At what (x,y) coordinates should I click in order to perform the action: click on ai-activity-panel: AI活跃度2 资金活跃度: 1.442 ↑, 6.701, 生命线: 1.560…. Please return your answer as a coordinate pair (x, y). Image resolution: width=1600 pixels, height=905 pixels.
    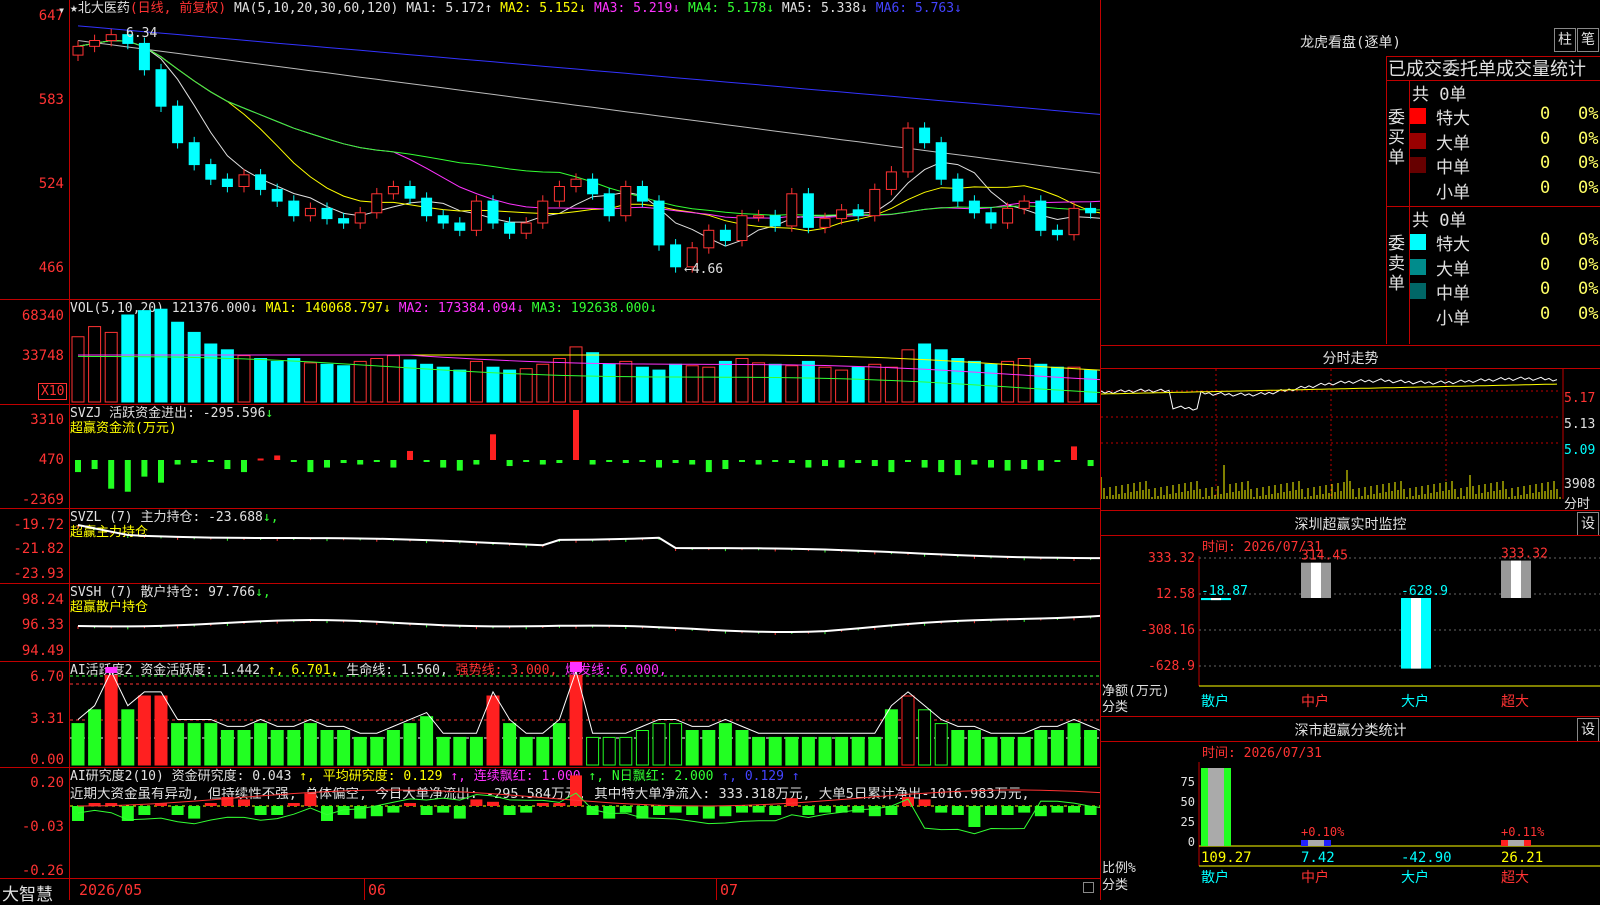
    Looking at the image, I should click on (550, 715).